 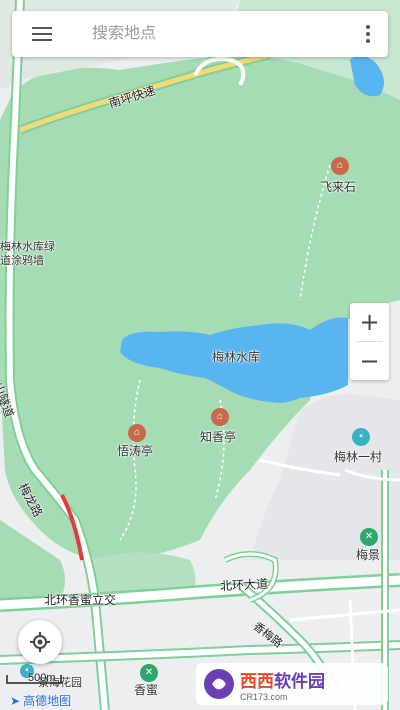 I want to click on road-label-huanxiang: 北环香蜜立交, so click(x=80, y=600).